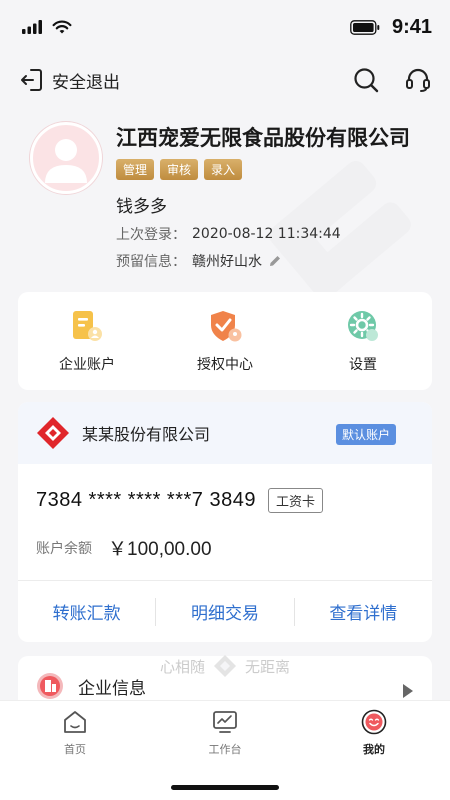  I want to click on role-badge: 管理, so click(135, 169).